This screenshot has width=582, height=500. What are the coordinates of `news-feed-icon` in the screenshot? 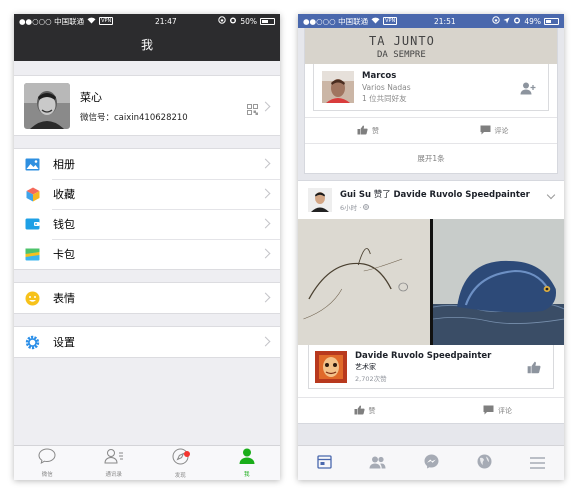 It's located at (324, 463).